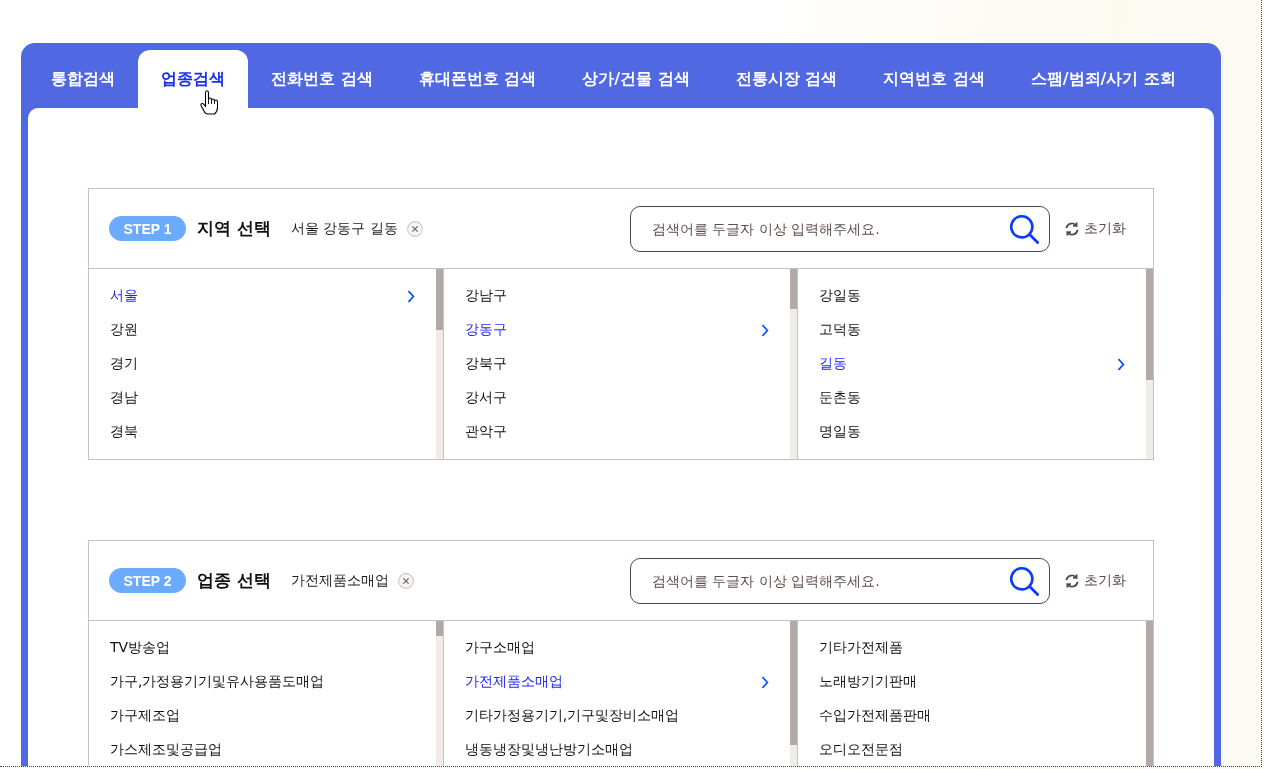 Image resolution: width=1264 pixels, height=769 pixels. I want to click on list-item: 길동, so click(972, 364).